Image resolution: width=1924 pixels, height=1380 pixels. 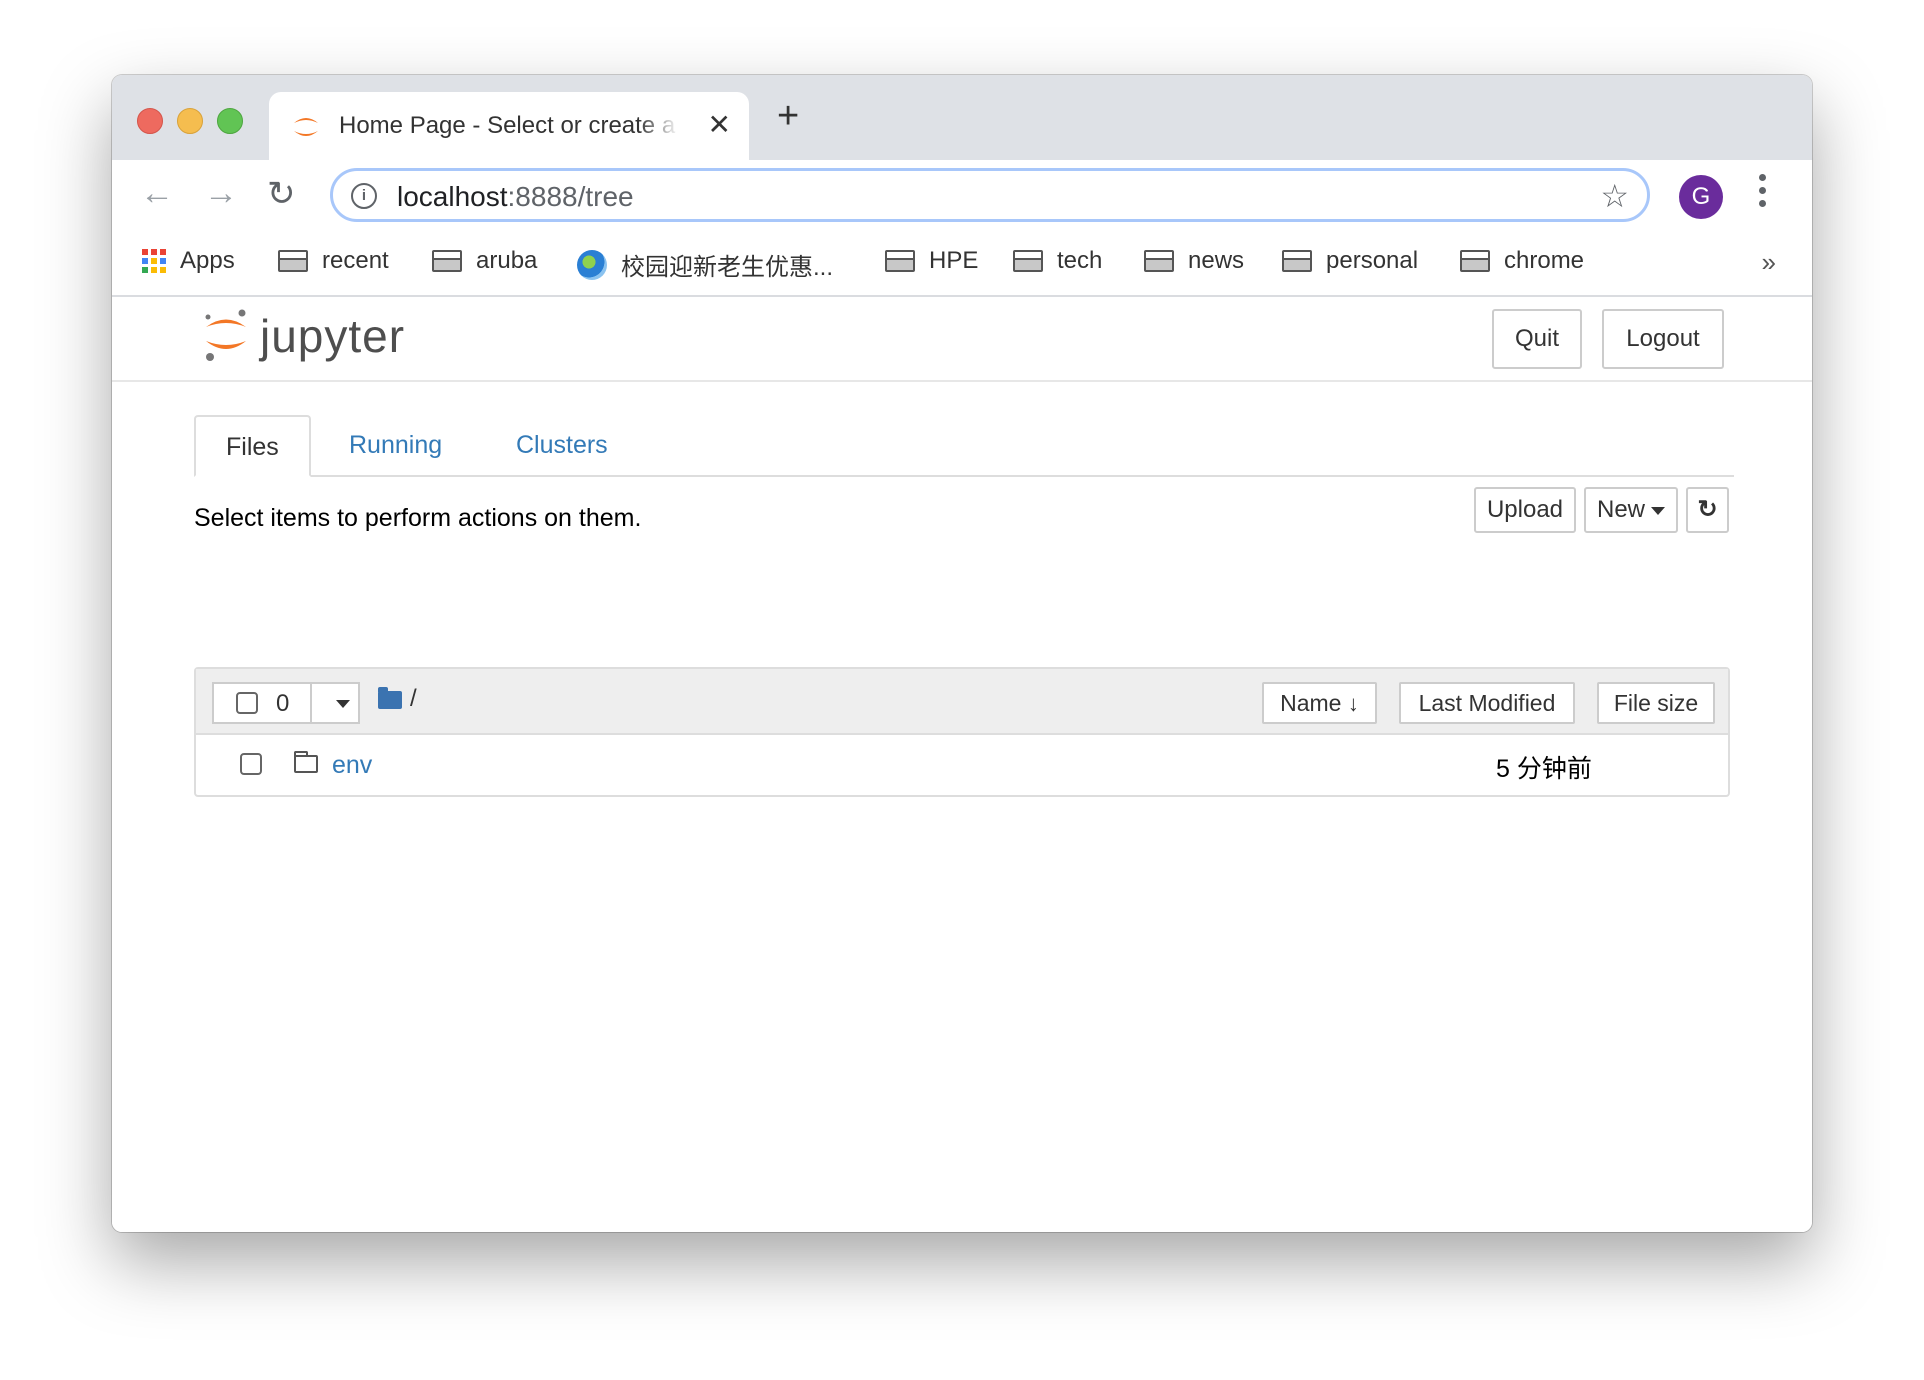 What do you see at coordinates (954, 260) in the screenshot?
I see `bookmark-label: HPE` at bounding box center [954, 260].